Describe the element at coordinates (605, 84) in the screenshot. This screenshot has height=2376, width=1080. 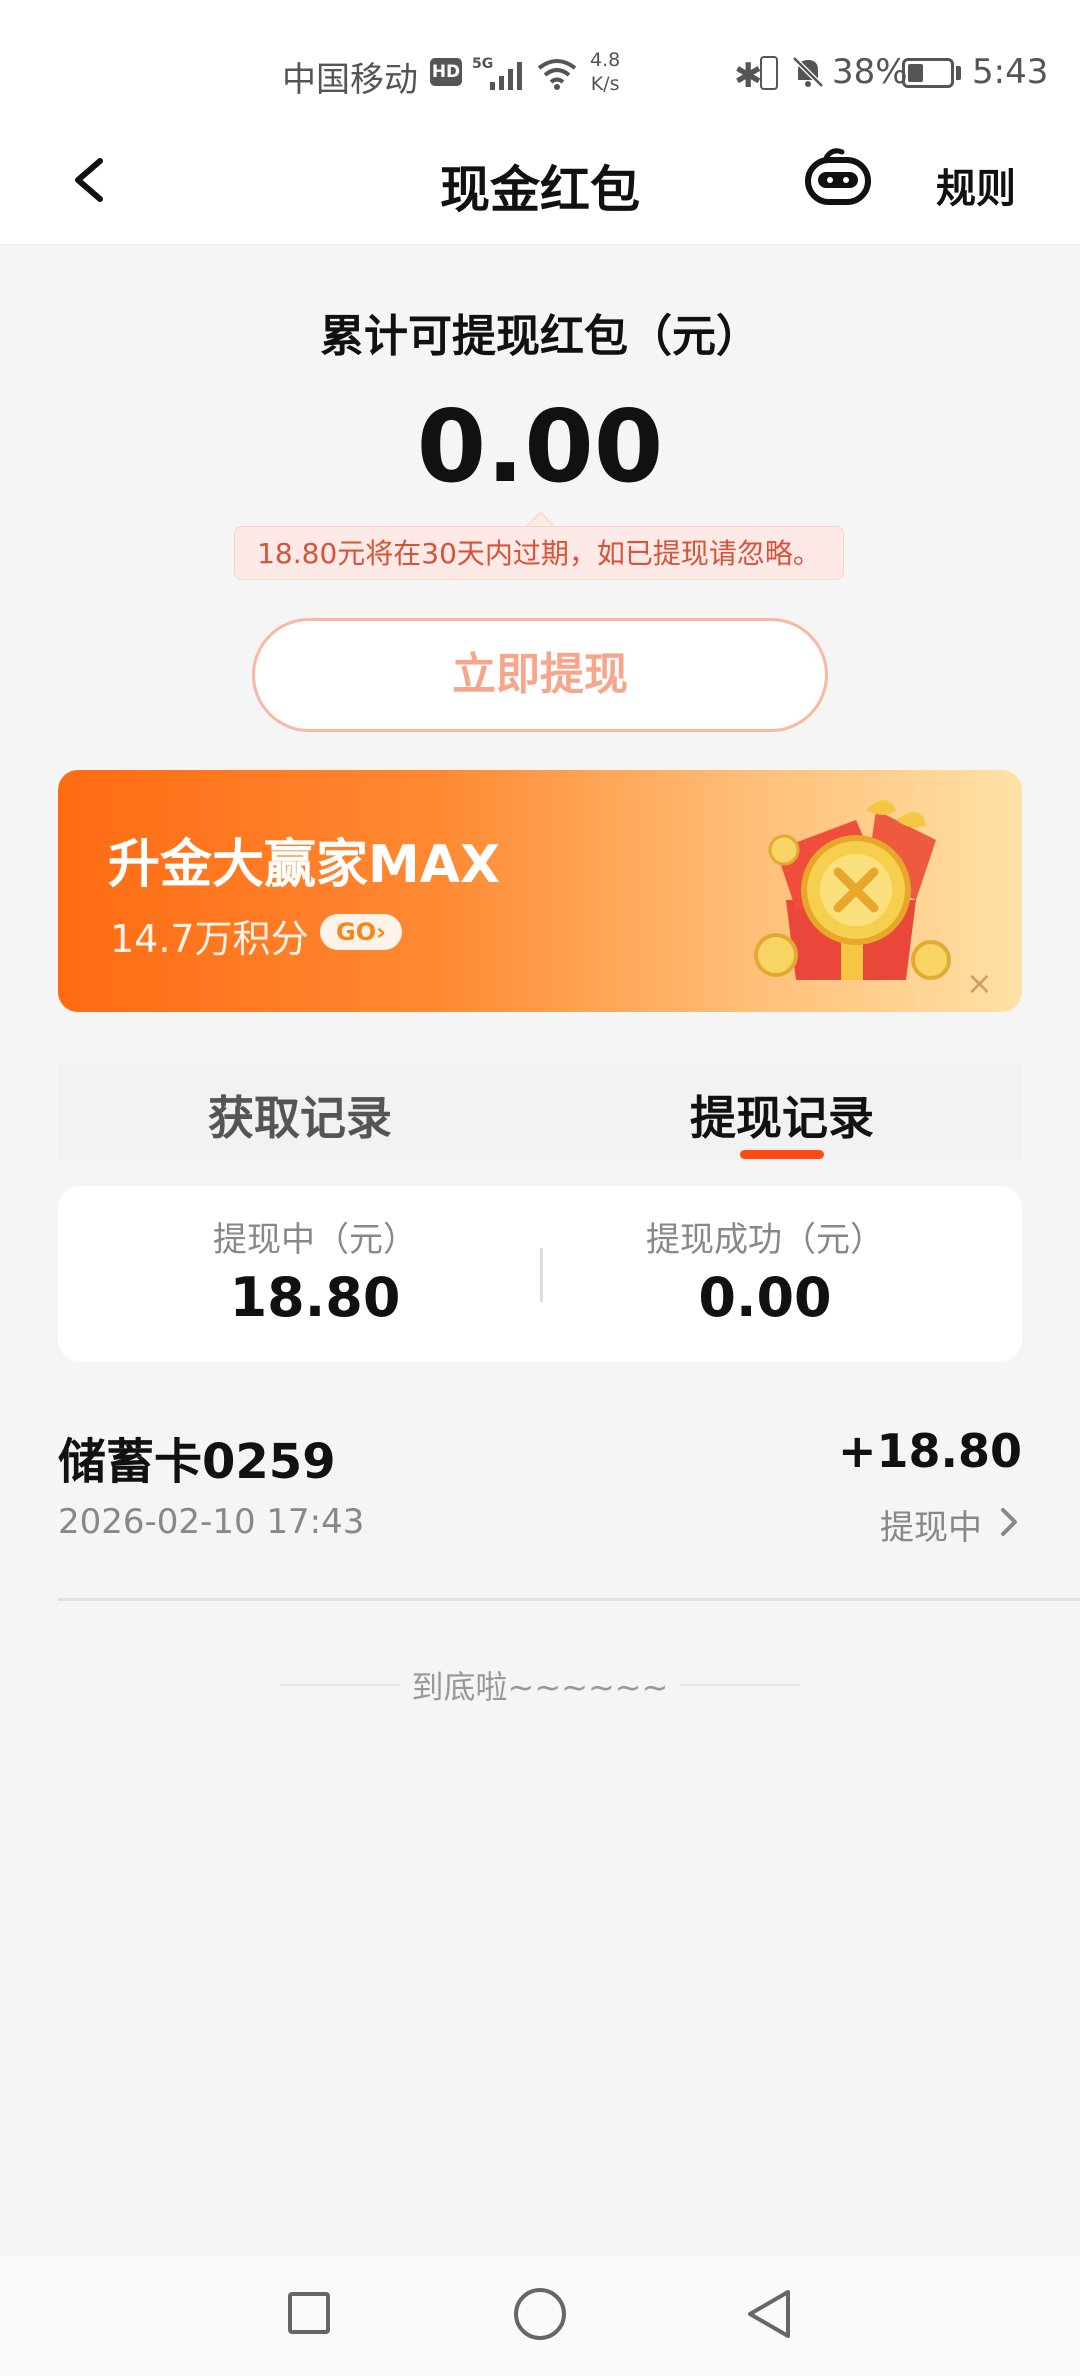
I see `speed-unit: K/s` at that location.